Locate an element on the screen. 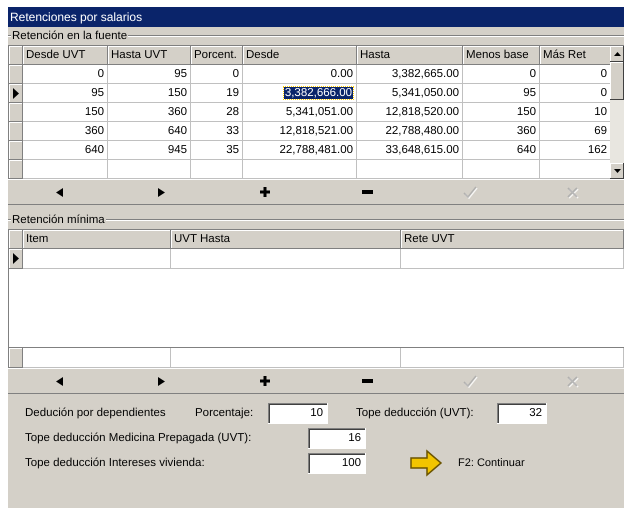  scroll-down-button is located at coordinates (617, 171).